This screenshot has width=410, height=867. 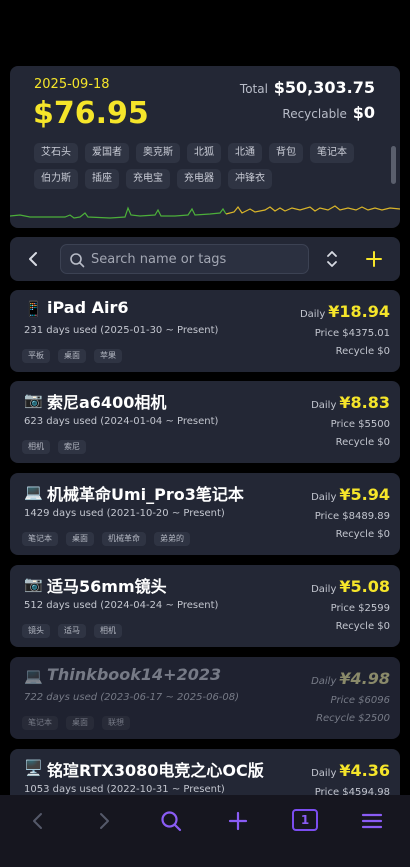 I want to click on item-recycle: Recycle $2500, so click(x=353, y=718).